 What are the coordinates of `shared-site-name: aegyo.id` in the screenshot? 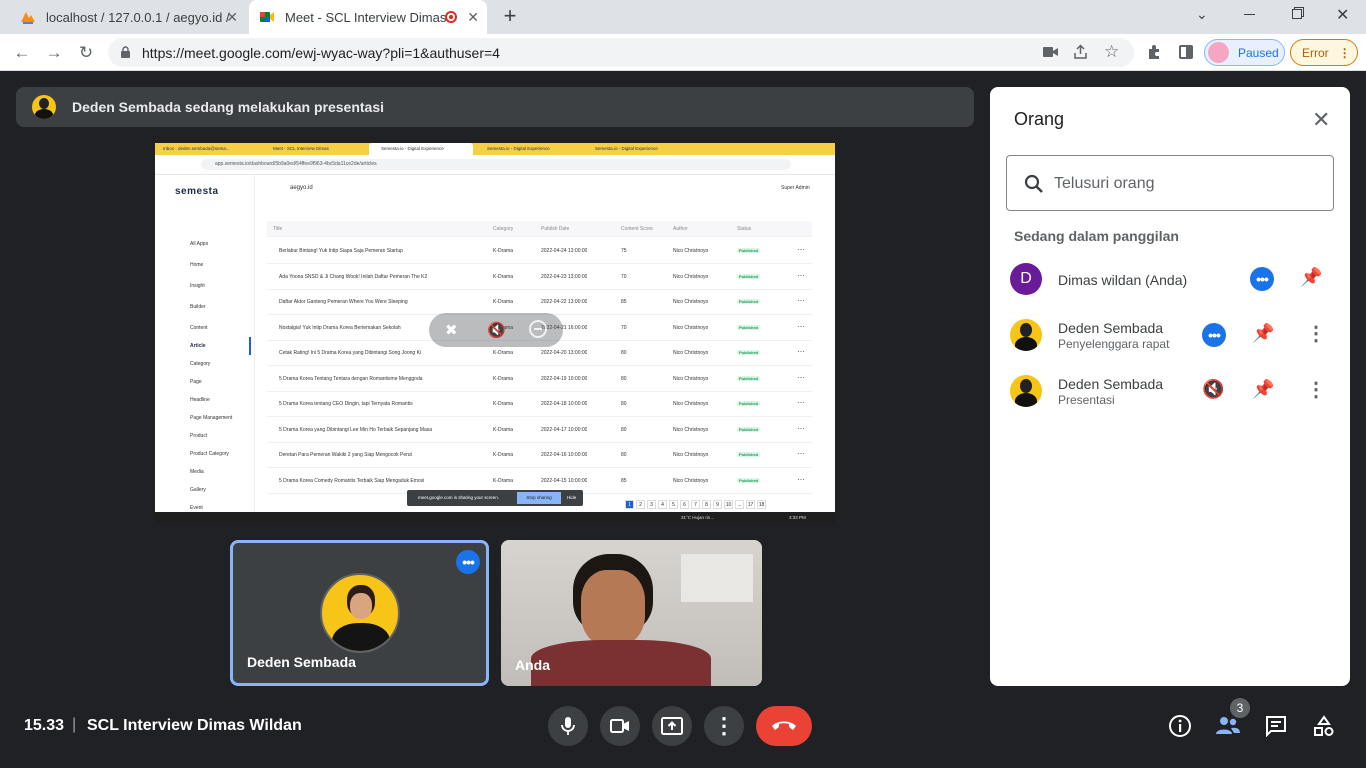 It's located at (301, 188).